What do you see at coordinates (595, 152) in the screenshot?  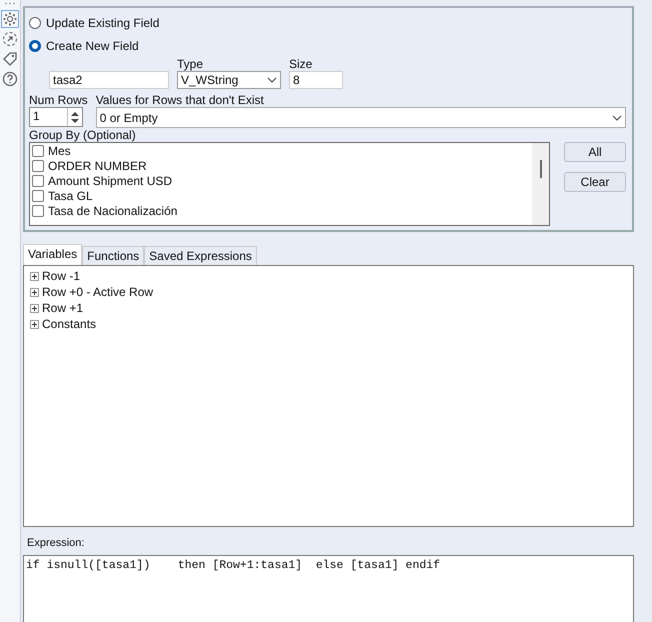 I see `list-action-button: All` at bounding box center [595, 152].